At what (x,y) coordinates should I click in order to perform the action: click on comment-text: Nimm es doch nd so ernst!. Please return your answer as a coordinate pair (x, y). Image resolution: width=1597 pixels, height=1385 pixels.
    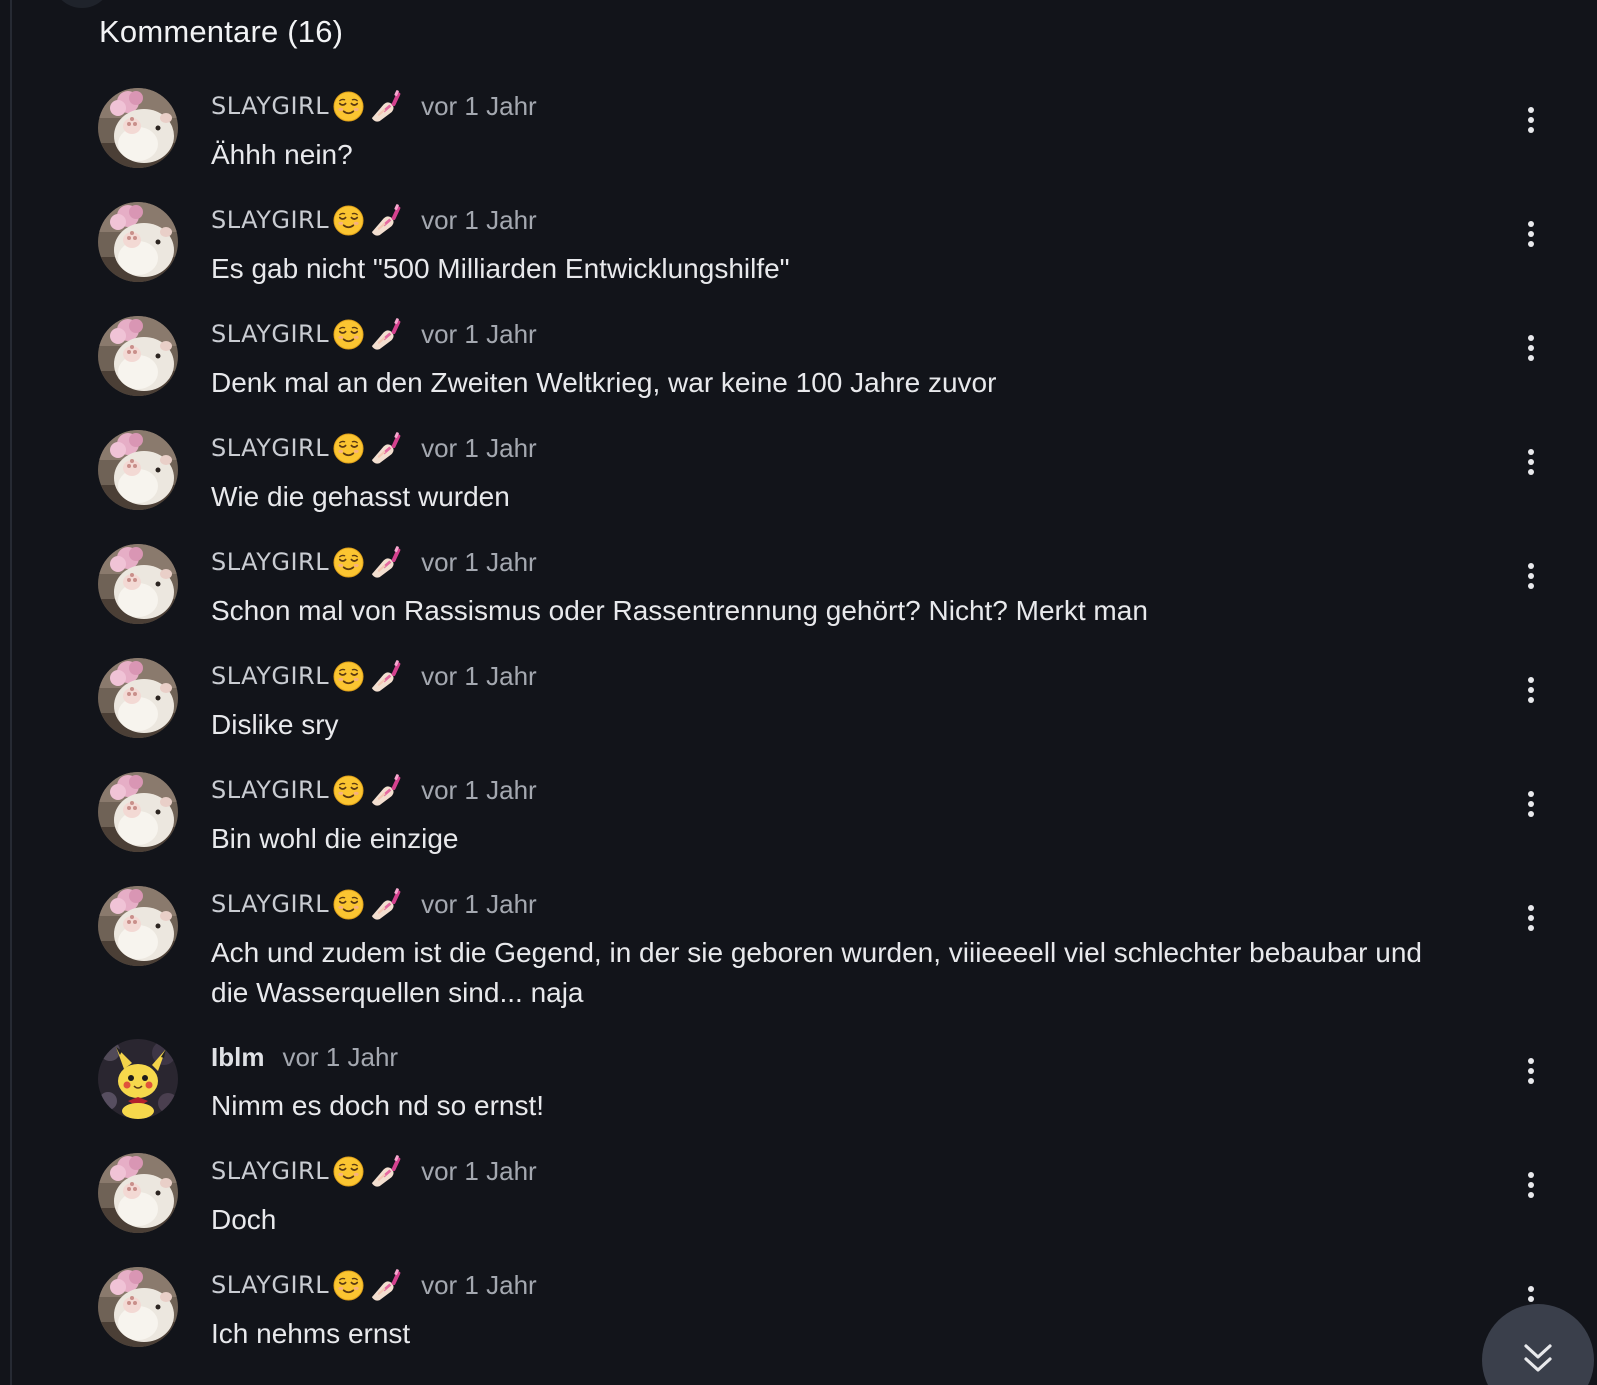
    Looking at the image, I should click on (378, 1105).